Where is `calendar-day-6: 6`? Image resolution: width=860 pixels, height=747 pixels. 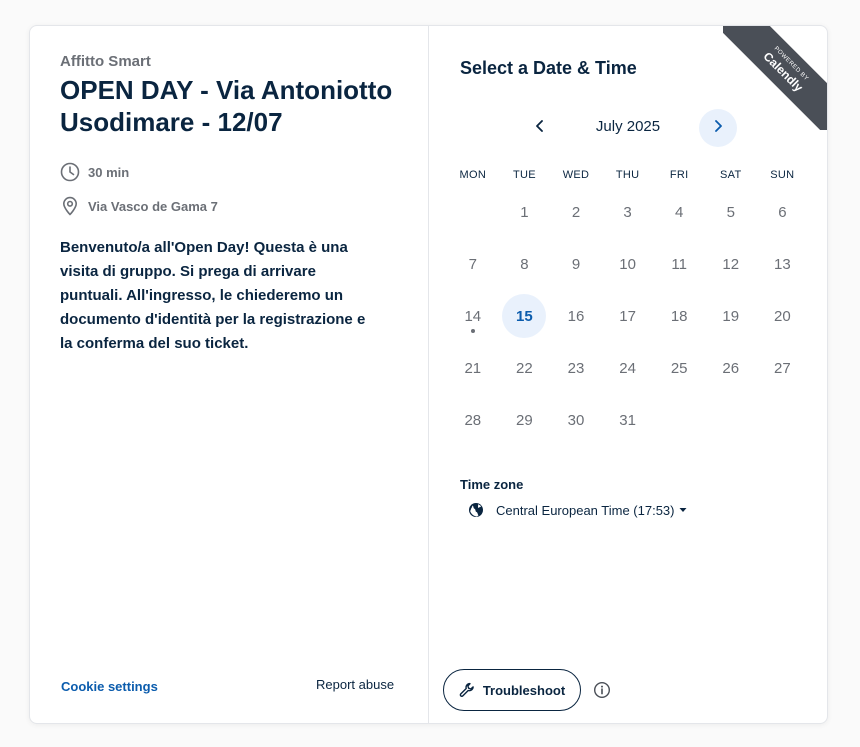
calendar-day-6: 6 is located at coordinates (783, 212).